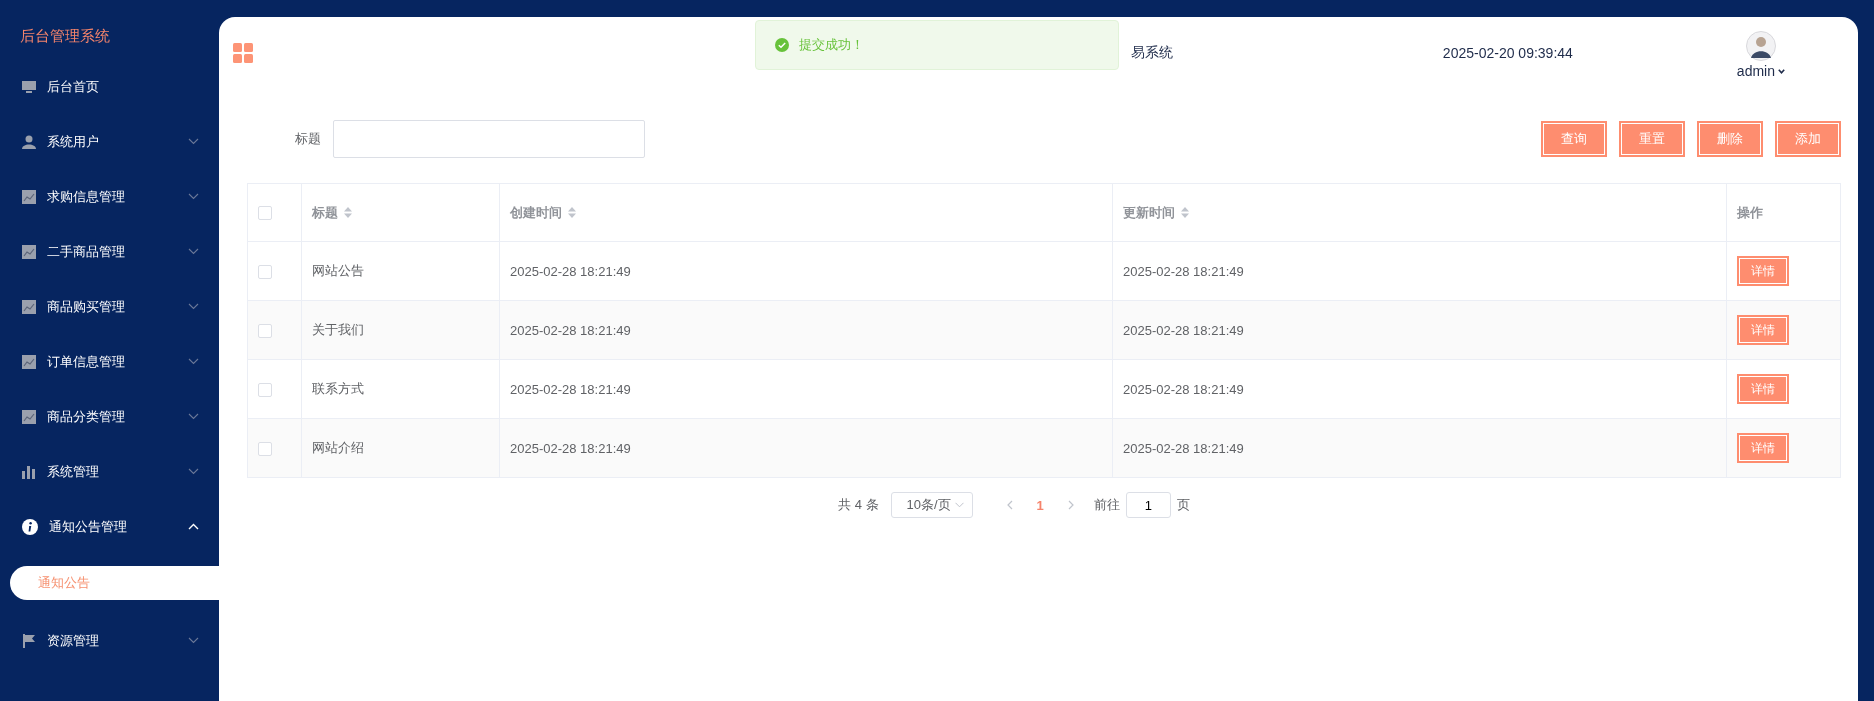  What do you see at coordinates (86, 416) in the screenshot?
I see `menu-label: 商品分类管理` at bounding box center [86, 416].